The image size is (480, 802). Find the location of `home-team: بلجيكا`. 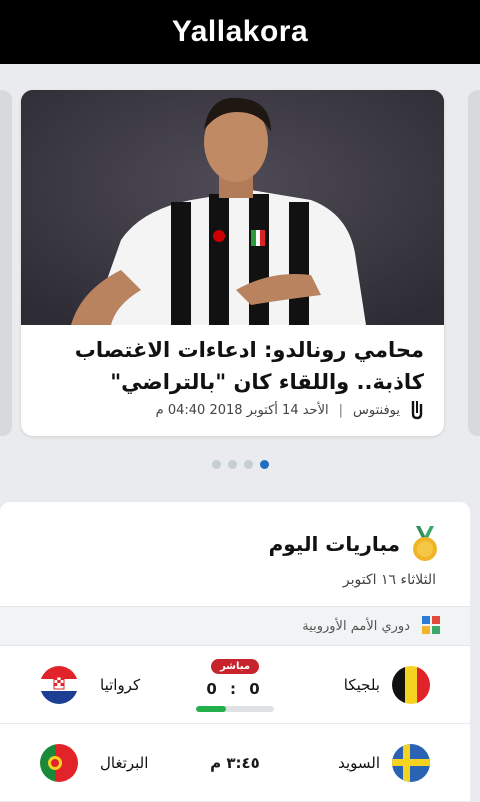

home-team: بلجيكا is located at coordinates (387, 685).